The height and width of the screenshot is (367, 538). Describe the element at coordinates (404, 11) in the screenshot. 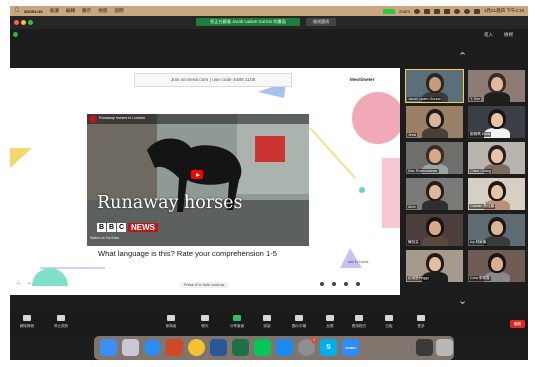

I see `zoom-menubar-label: zoom` at that location.